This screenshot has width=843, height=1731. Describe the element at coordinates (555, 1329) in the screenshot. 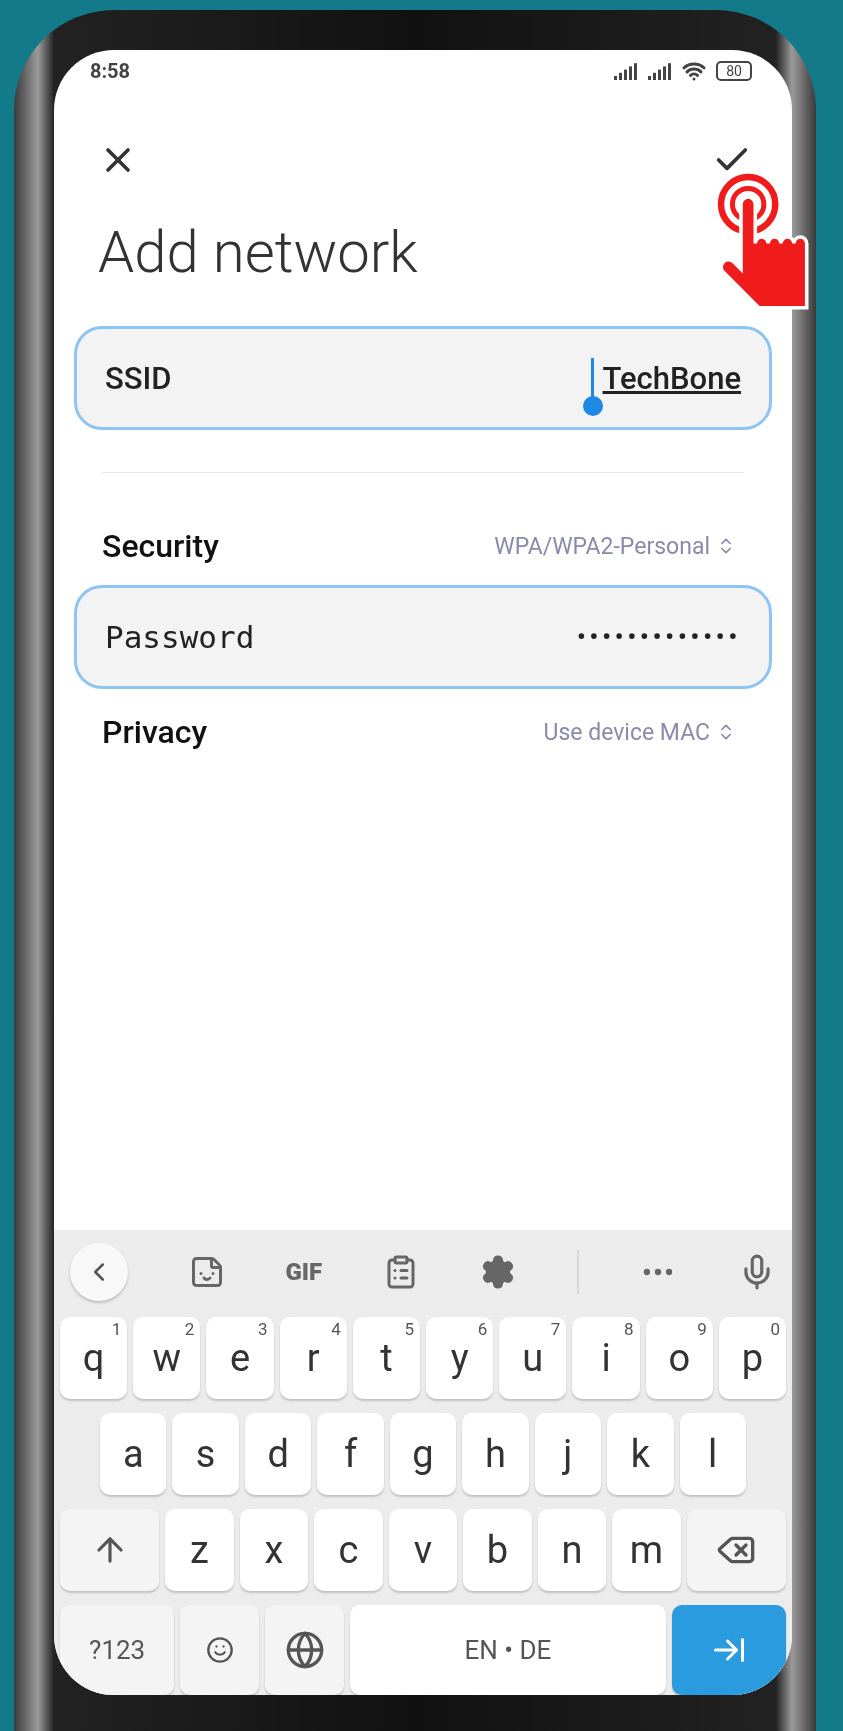

I see `key-hint: 7` at that location.